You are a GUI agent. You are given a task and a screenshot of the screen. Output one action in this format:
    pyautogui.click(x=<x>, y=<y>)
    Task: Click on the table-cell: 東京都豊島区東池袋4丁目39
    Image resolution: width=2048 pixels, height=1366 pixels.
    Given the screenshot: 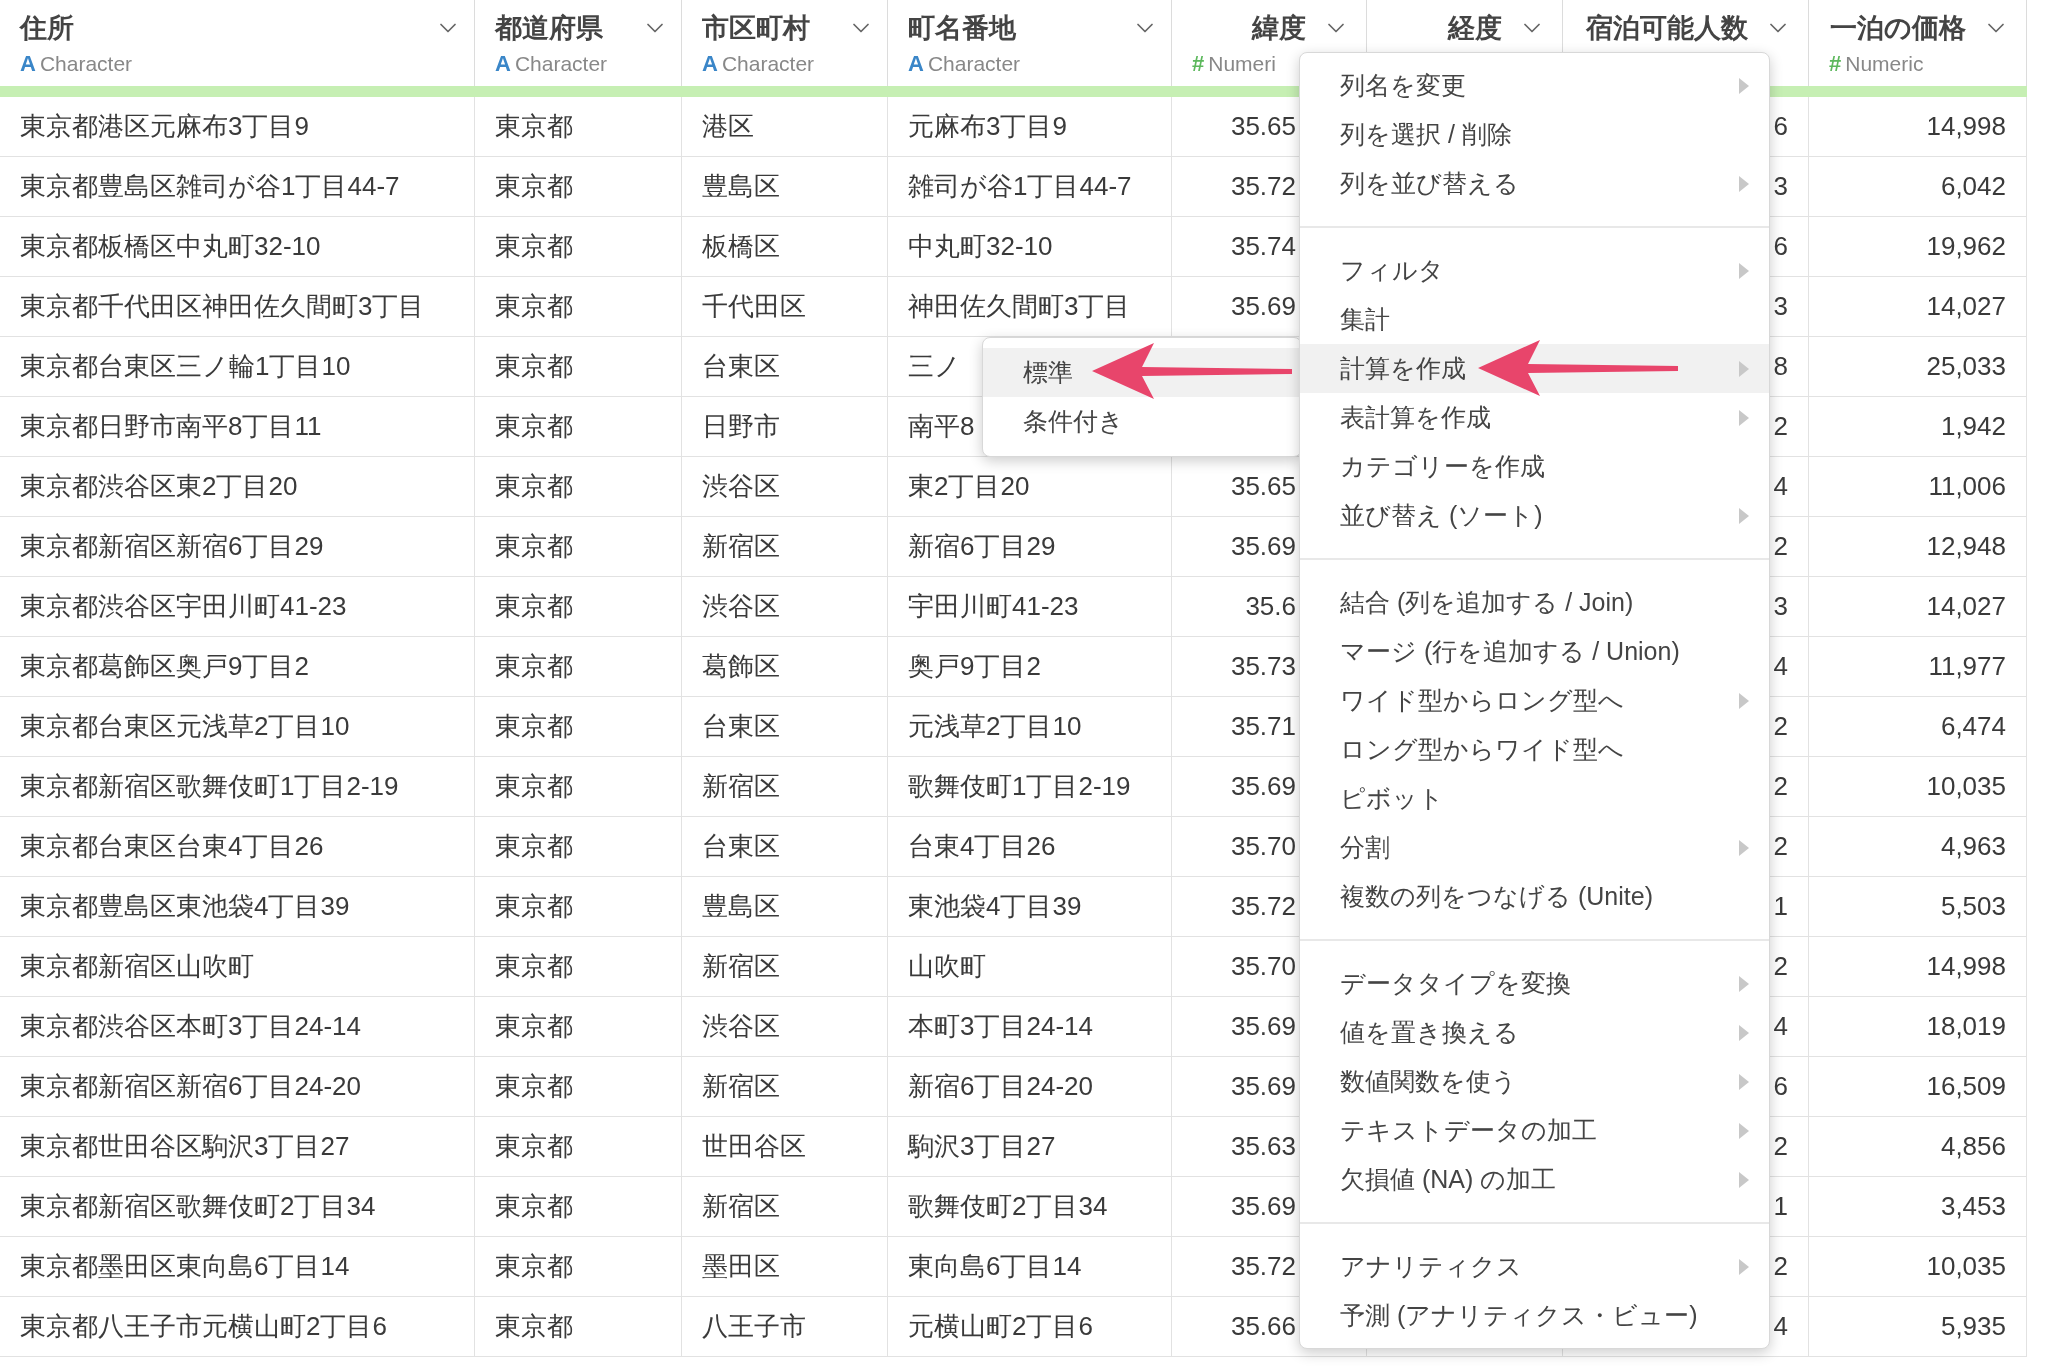 What is the action you would take?
    pyautogui.click(x=237, y=907)
    